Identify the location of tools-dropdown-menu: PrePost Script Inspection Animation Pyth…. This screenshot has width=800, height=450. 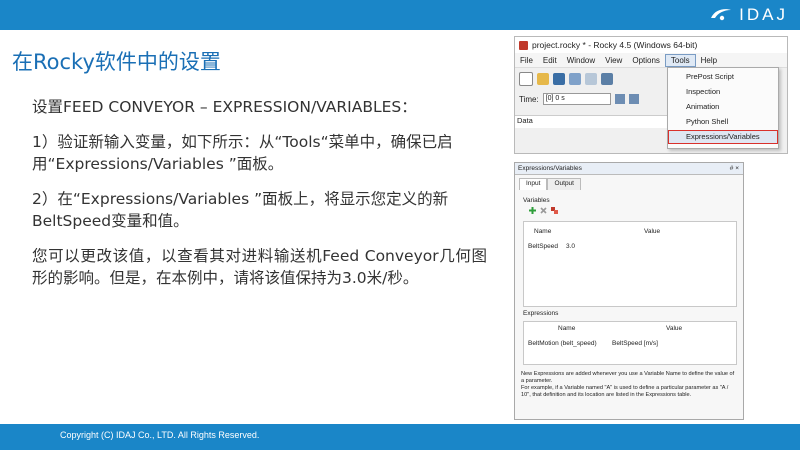
(723, 108).